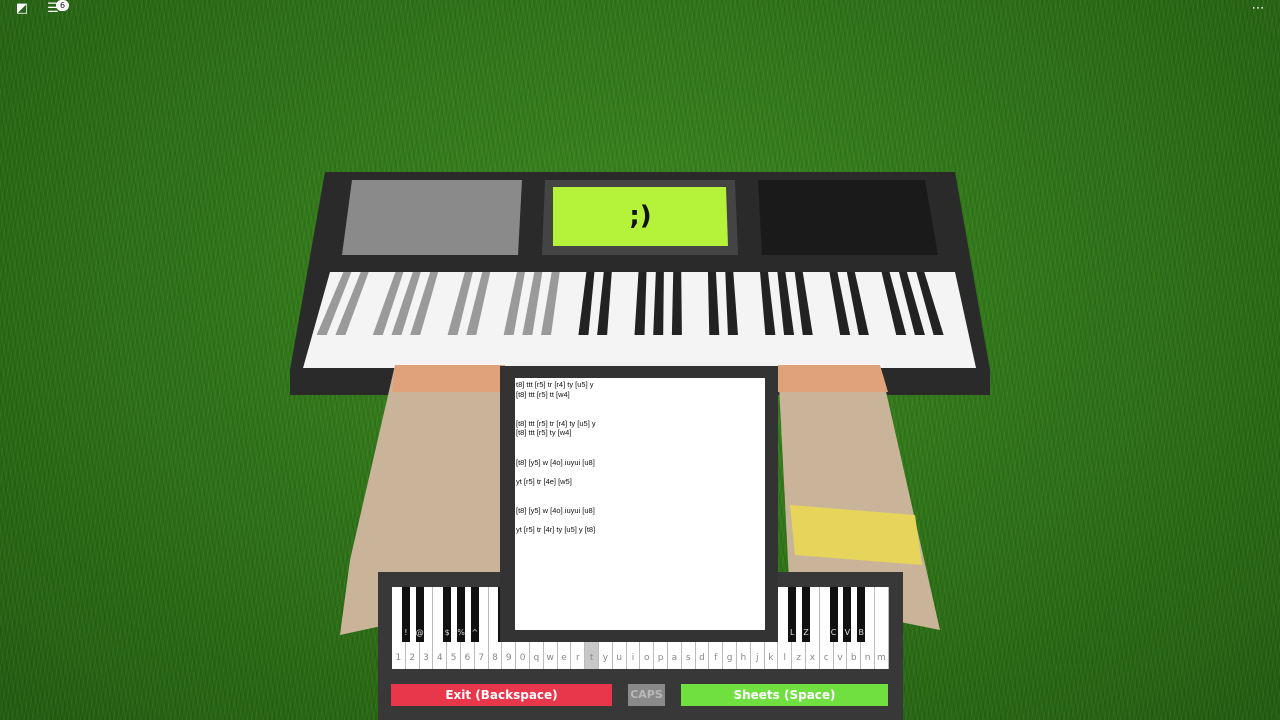 The image size is (1280, 720). What do you see at coordinates (646, 695) in the screenshot?
I see `caps-button: CAPS` at bounding box center [646, 695].